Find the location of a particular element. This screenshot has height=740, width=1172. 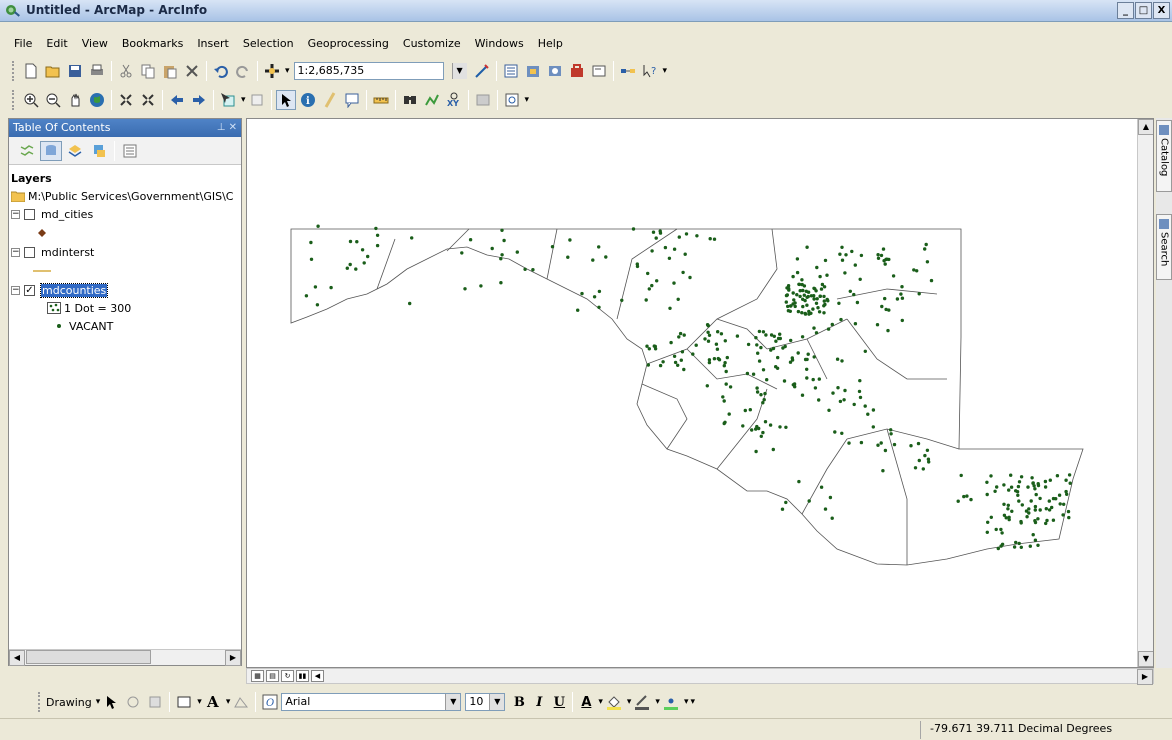

select-elements-icon is located at coordinates (111, 702).